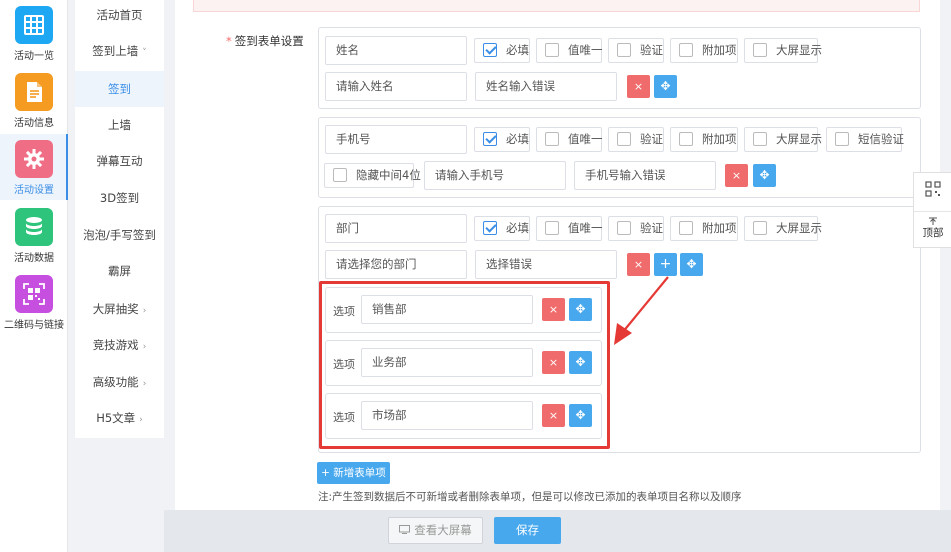  What do you see at coordinates (933, 221) in the screenshot?
I see `arrow-up-icon` at bounding box center [933, 221].